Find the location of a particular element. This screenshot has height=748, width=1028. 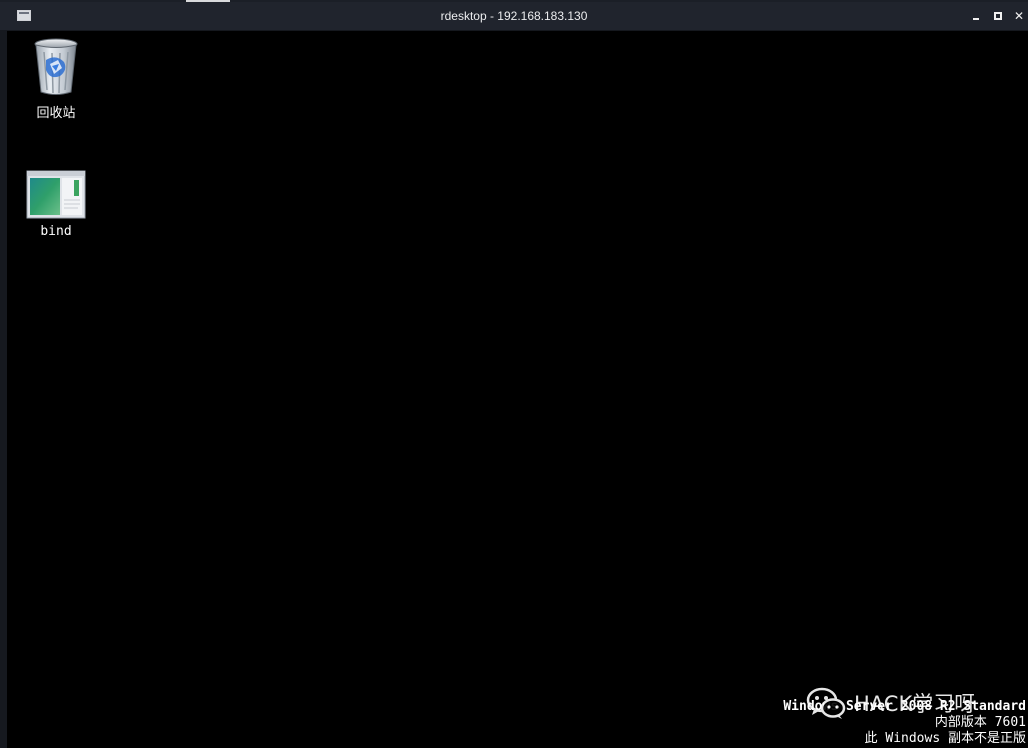

desktop-icon-bind: bind is located at coordinates (56, 204).